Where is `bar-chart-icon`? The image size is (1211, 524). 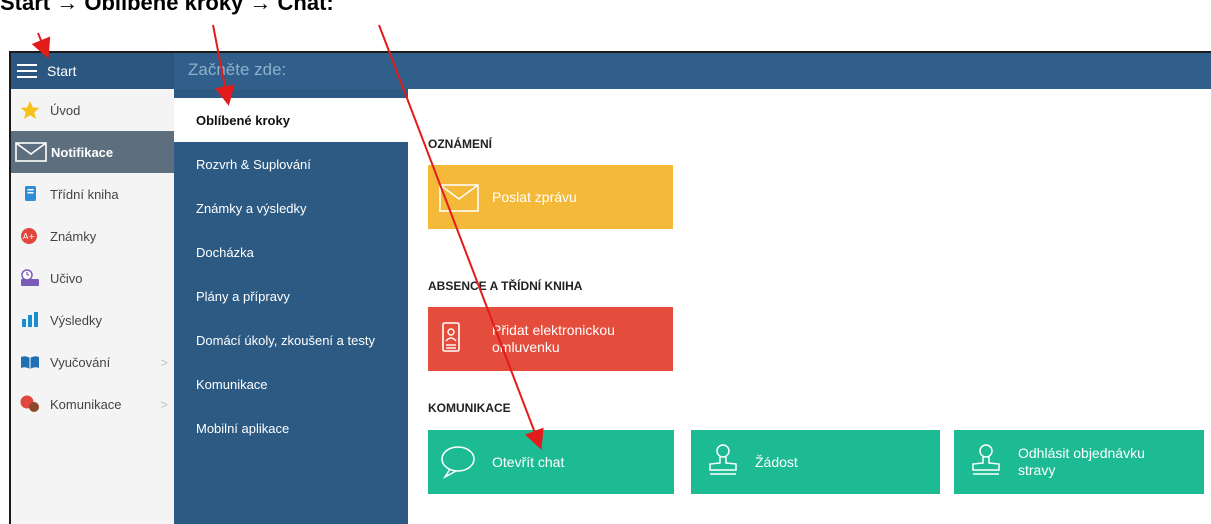 bar-chart-icon is located at coordinates (30, 320).